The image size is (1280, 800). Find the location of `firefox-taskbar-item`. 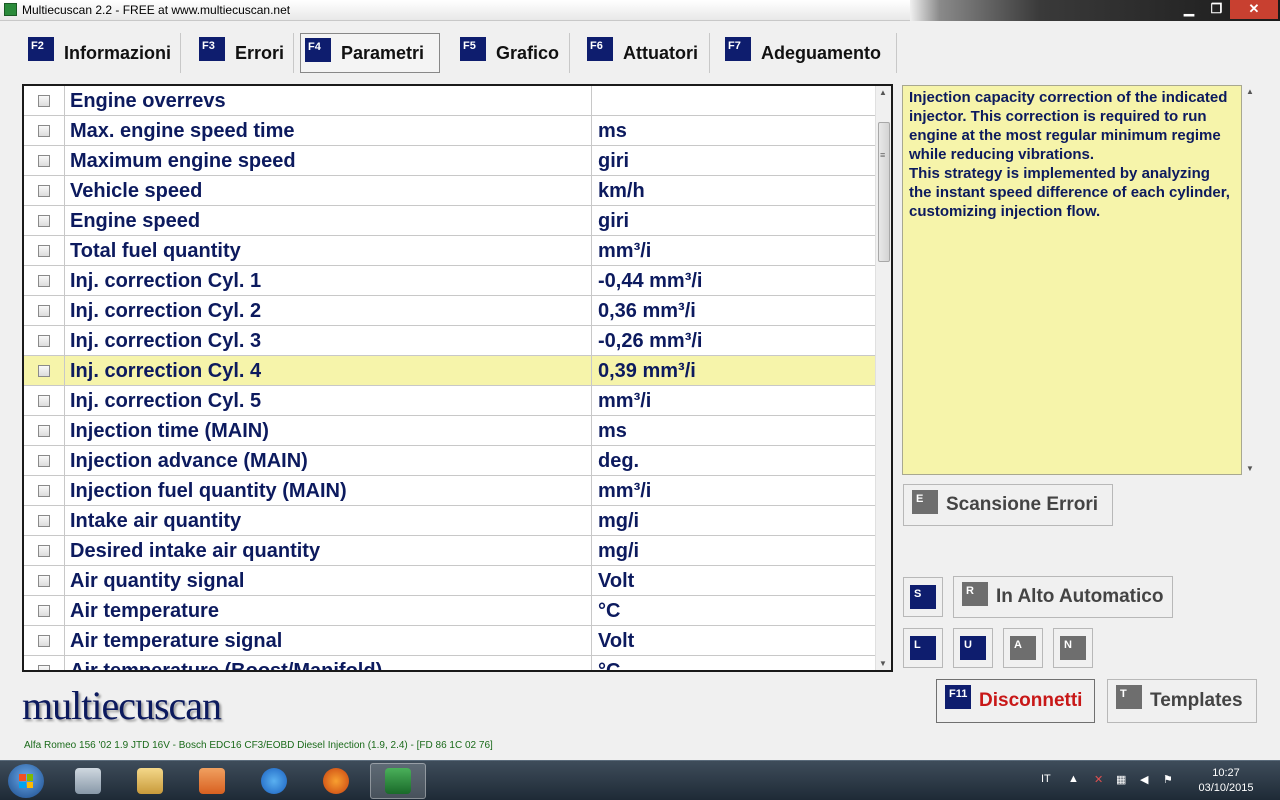

firefox-taskbar-item is located at coordinates (336, 781).